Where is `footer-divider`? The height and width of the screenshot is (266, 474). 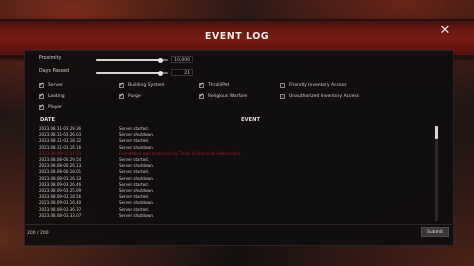
footer-divider is located at coordinates (238, 224).